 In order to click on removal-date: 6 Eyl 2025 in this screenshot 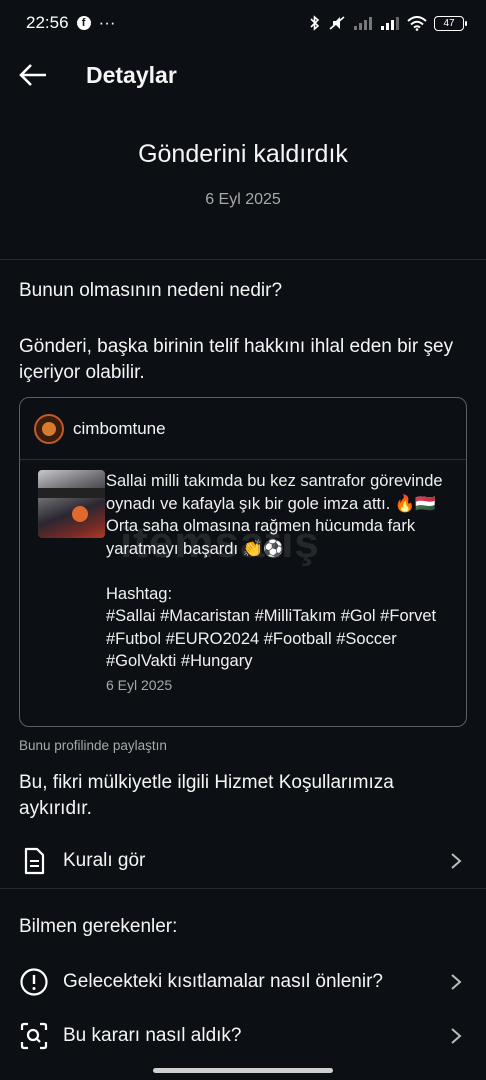, I will do `click(243, 199)`.